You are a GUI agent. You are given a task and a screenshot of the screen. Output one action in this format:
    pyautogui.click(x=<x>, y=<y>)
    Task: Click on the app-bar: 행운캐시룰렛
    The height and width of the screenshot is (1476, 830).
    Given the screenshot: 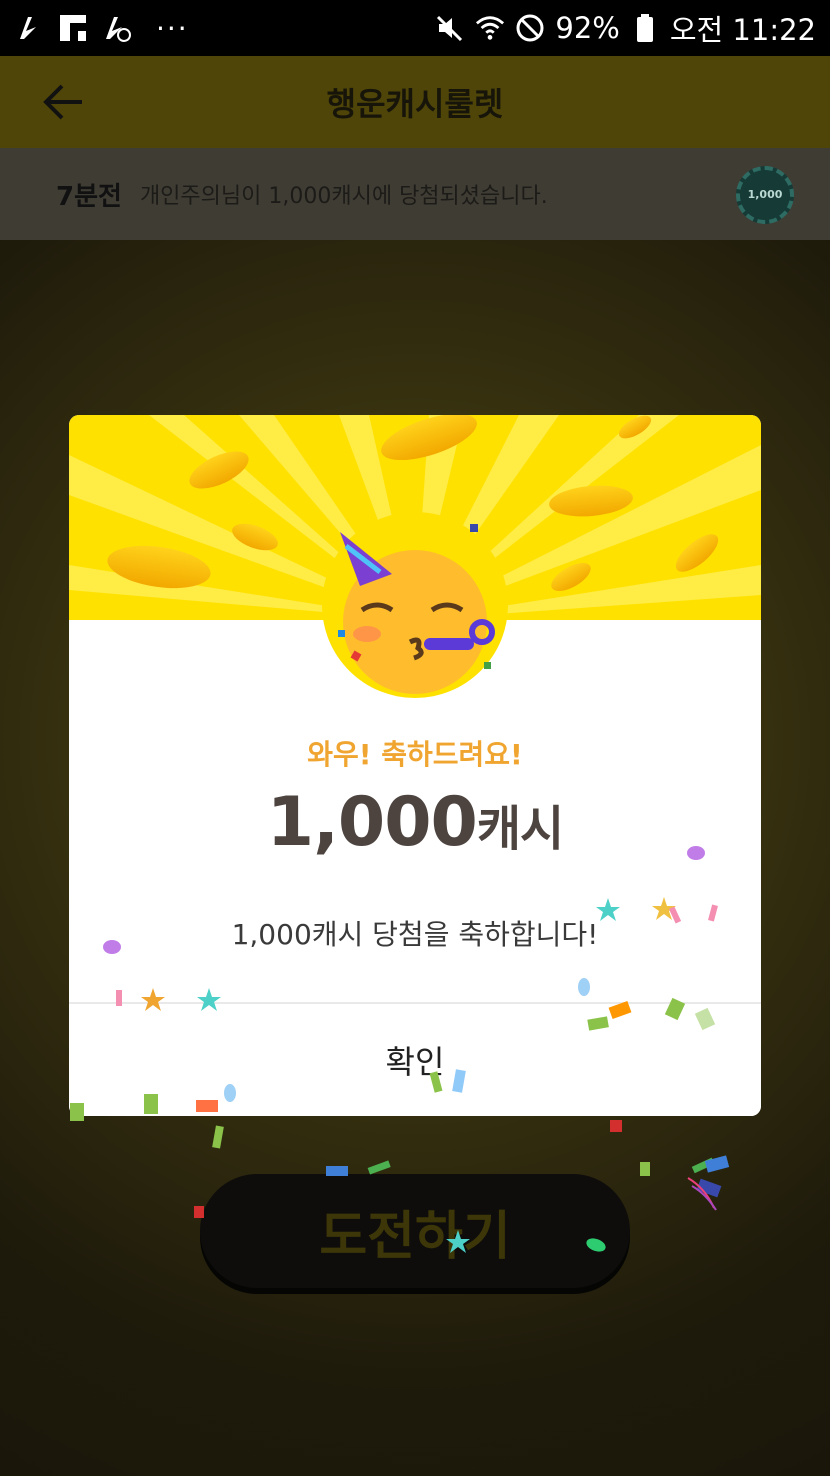 What is the action you would take?
    pyautogui.click(x=415, y=102)
    